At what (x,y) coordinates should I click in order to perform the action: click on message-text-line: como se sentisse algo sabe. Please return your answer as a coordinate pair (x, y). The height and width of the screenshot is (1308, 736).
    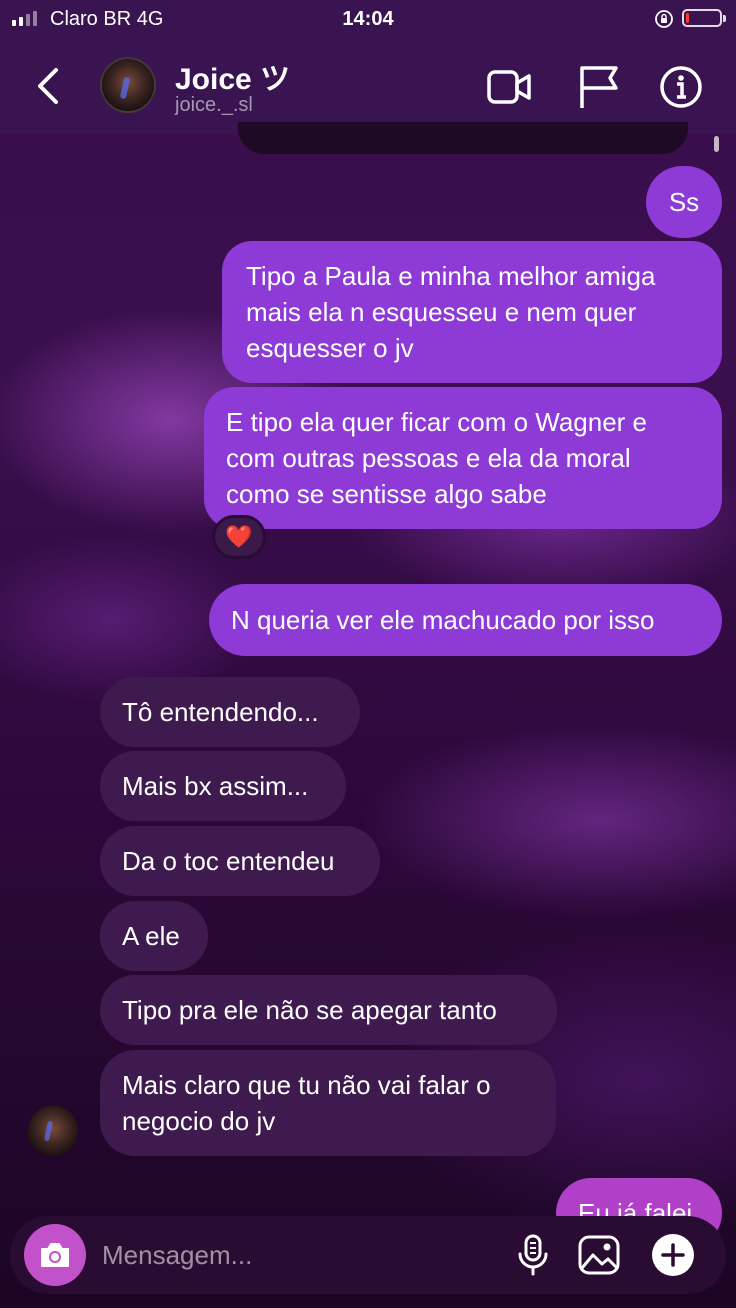
    Looking at the image, I should click on (386, 494).